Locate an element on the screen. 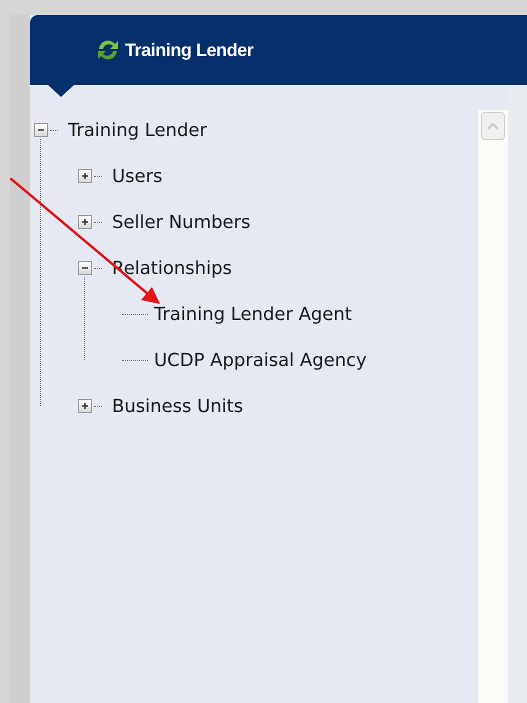 The image size is (527, 703). header-title: Training Lender is located at coordinates (189, 50).